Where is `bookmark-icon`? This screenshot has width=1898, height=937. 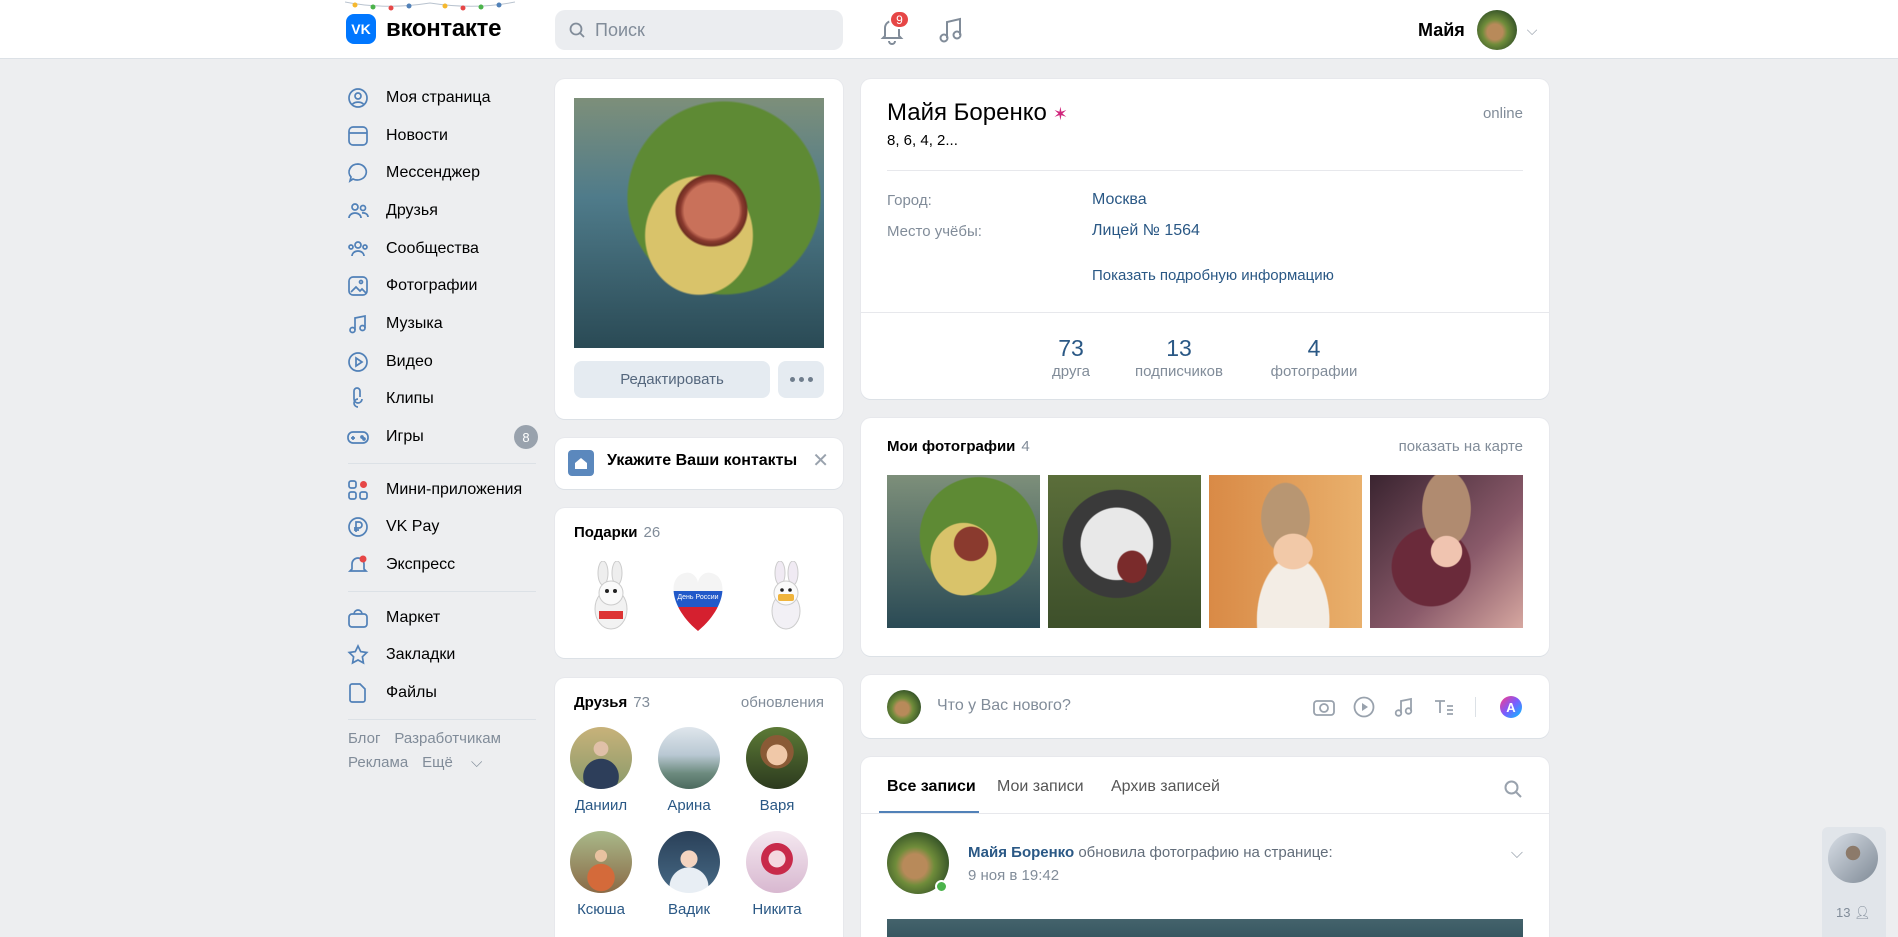
bookmark-icon is located at coordinates (361, 655).